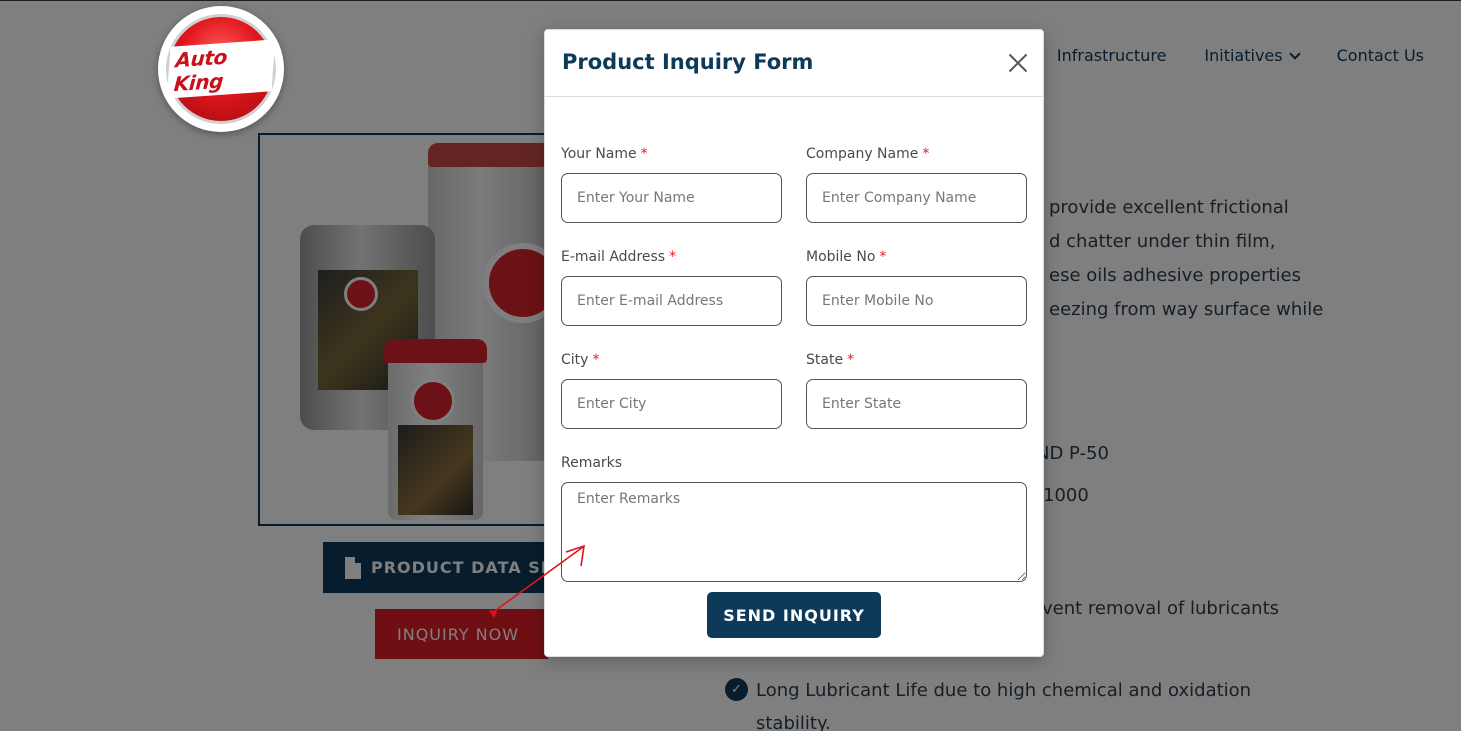 The height and width of the screenshot is (731, 1461). I want to click on close-icon, so click(1018, 63).